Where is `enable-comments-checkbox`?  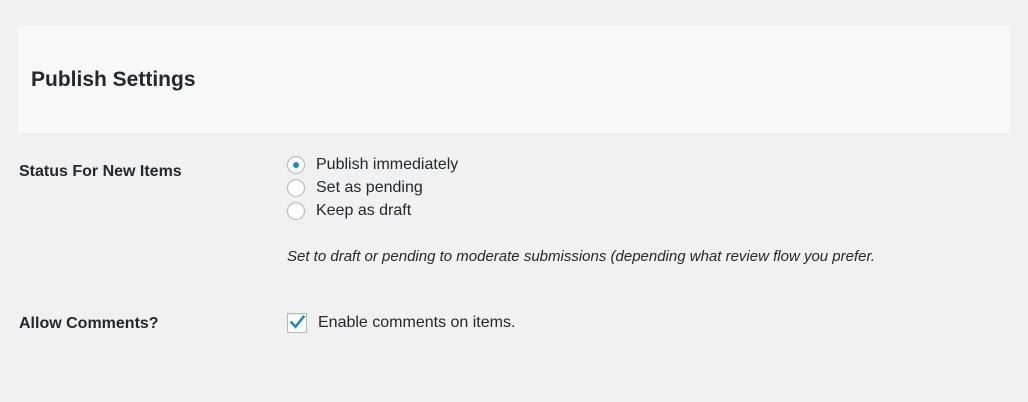
enable-comments-checkbox is located at coordinates (297, 323).